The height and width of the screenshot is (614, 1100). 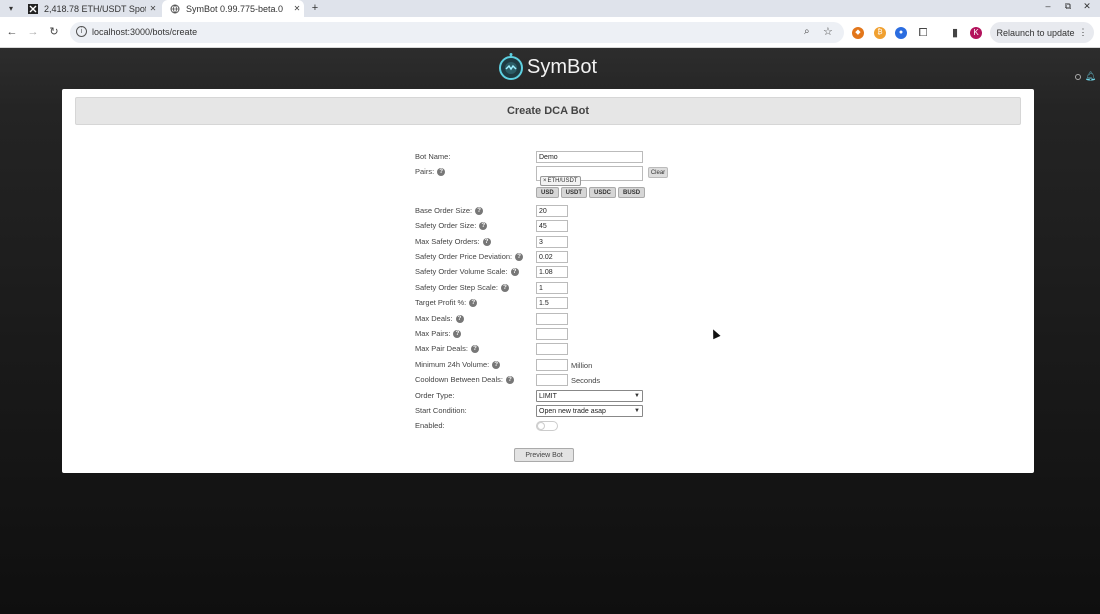 What do you see at coordinates (552, 319) in the screenshot?
I see `max-deals-input` at bounding box center [552, 319].